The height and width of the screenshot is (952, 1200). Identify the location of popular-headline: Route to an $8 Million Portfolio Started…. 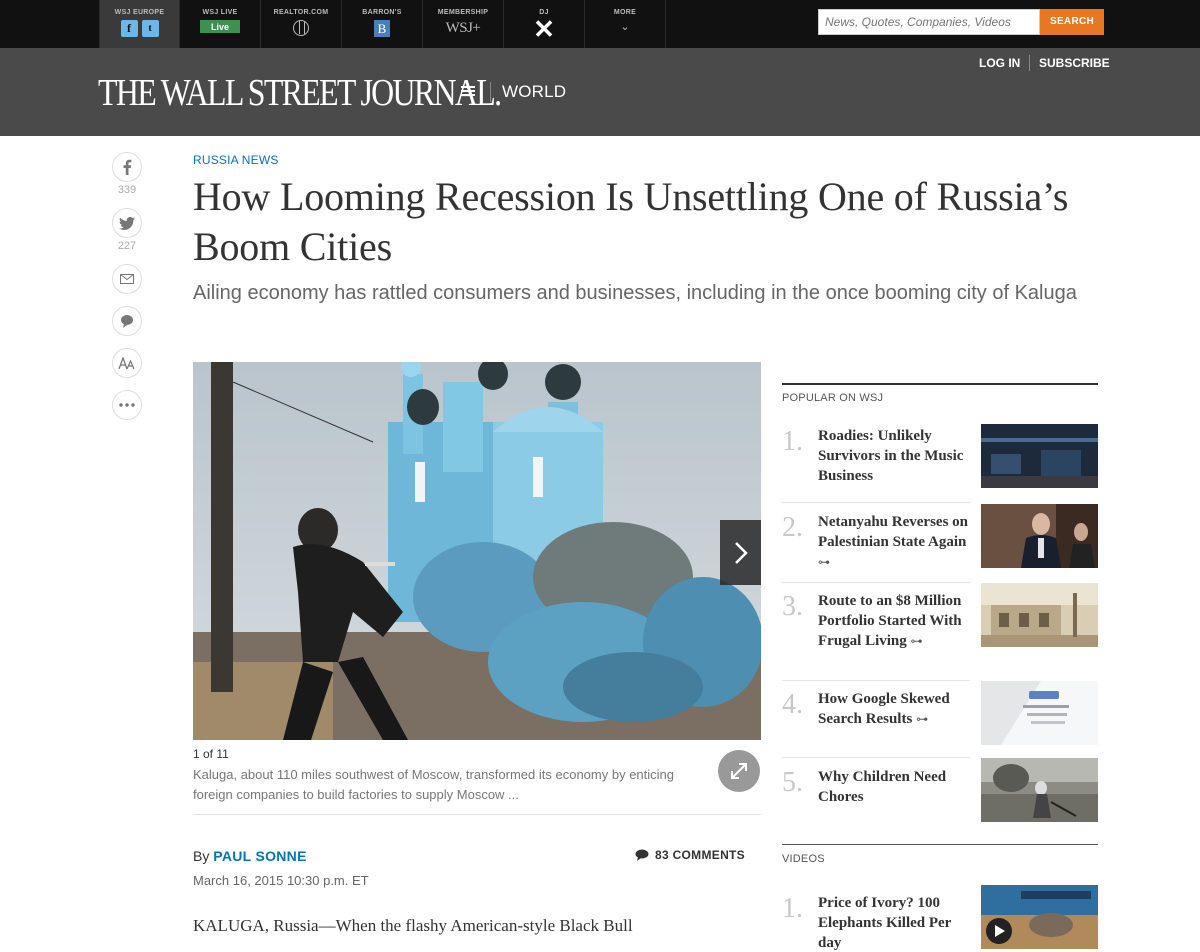
(897, 621).